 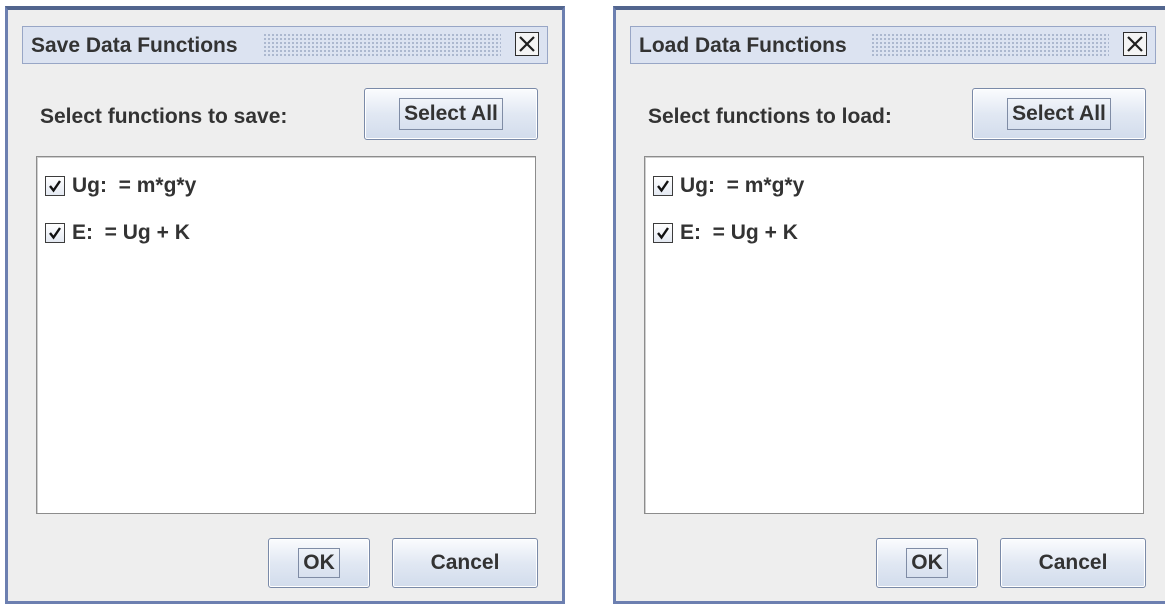 I want to click on dialog-title: Load Data Functions, so click(x=747, y=46).